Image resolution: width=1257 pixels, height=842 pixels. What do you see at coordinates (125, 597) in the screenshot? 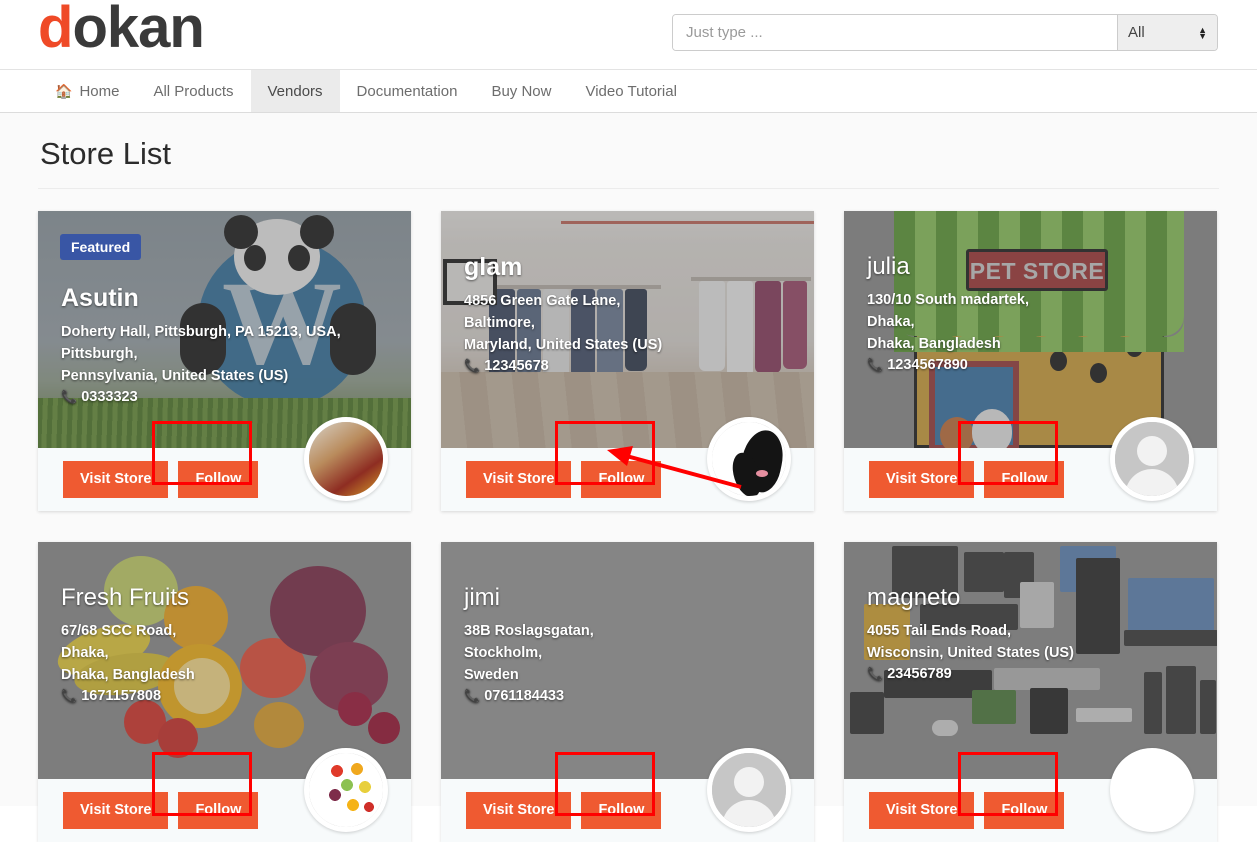
I see `store-name: Fresh Fruits` at bounding box center [125, 597].